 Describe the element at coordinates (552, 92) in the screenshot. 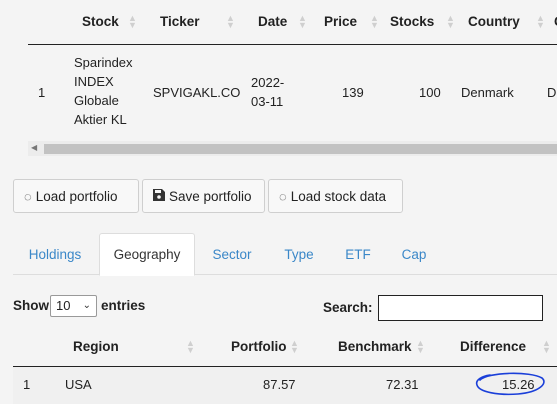

I see `clipped-cell: D` at that location.